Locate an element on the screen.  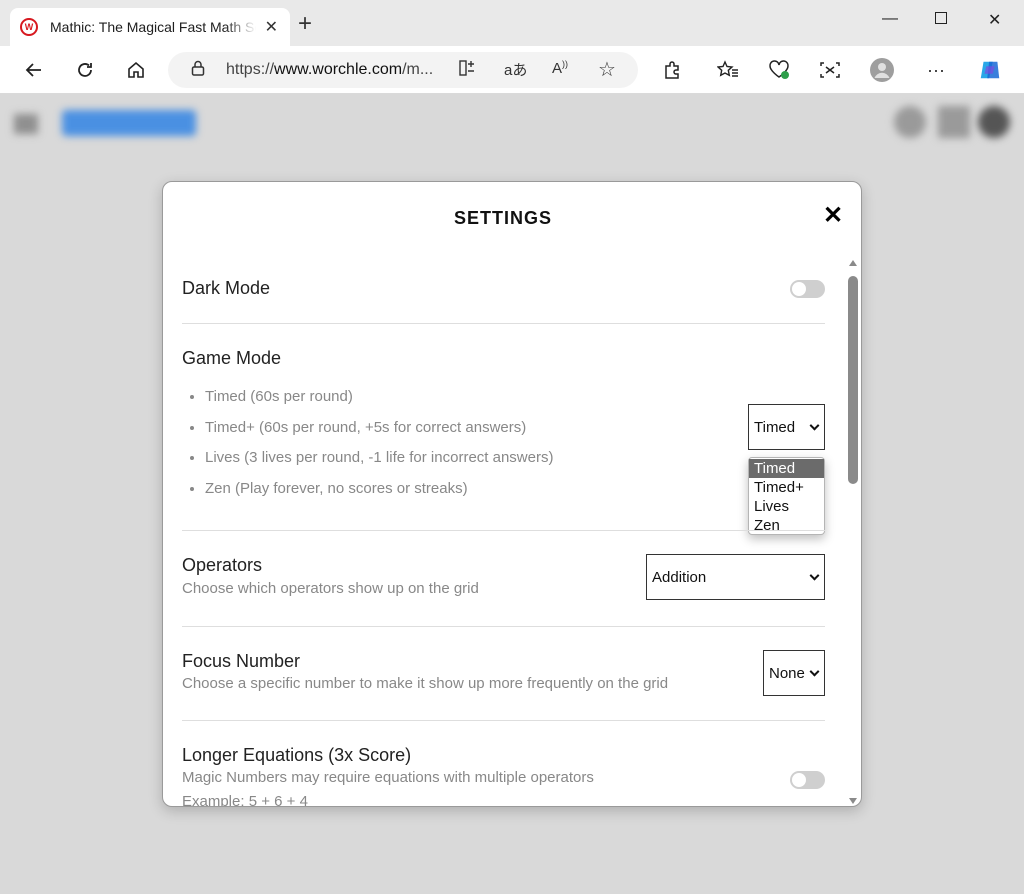
refresh-icon is located at coordinates (85, 70).